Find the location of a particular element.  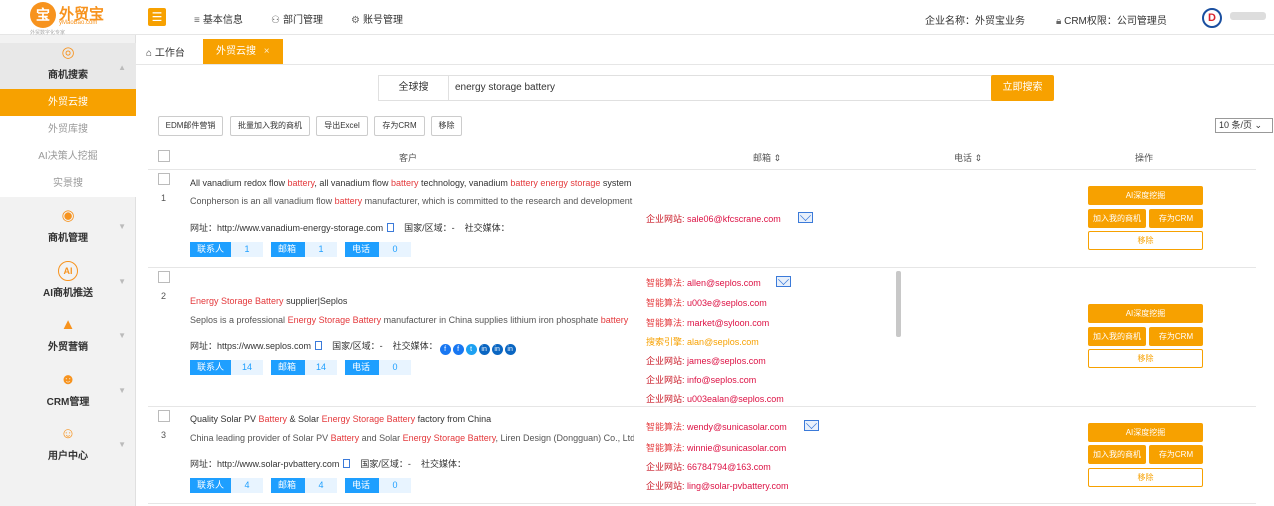

email-address: winnie@sunicasolar.com is located at coordinates (736, 448).